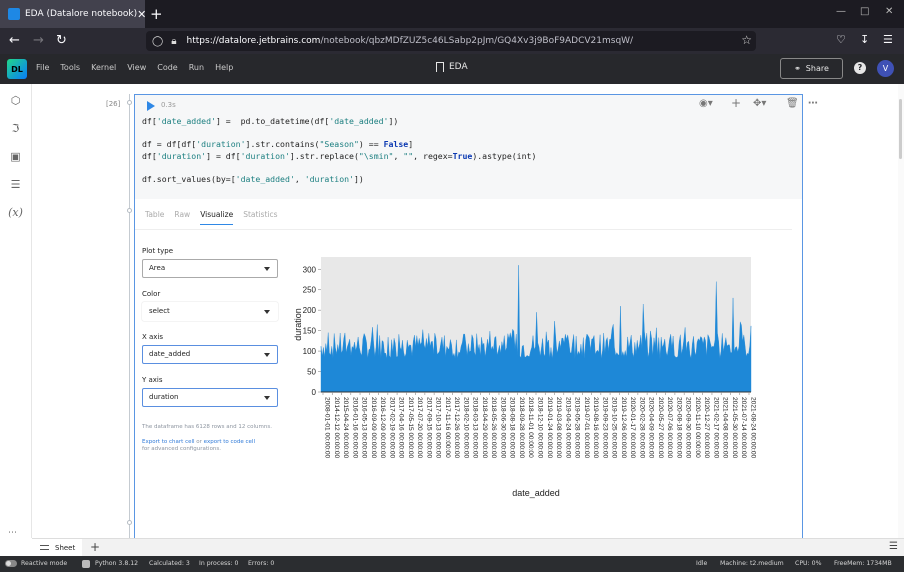 The width and height of the screenshot is (904, 572). I want to click on y-tick-label: 200, so click(310, 310).